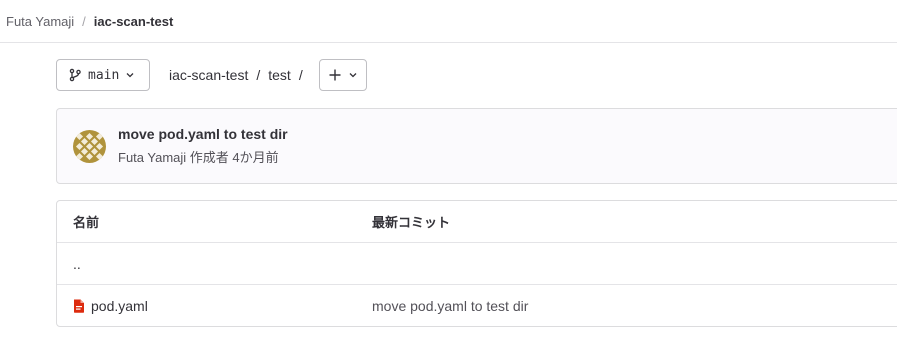 This screenshot has width=897, height=339. Describe the element at coordinates (477, 222) in the screenshot. I see `table-header-row: 名前 最新コミット` at that location.